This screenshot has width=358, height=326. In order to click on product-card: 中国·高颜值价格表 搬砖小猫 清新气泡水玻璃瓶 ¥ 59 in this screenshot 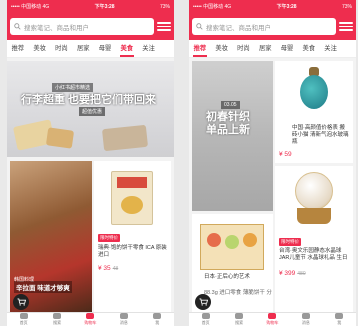, I will do `click(314, 112)`.